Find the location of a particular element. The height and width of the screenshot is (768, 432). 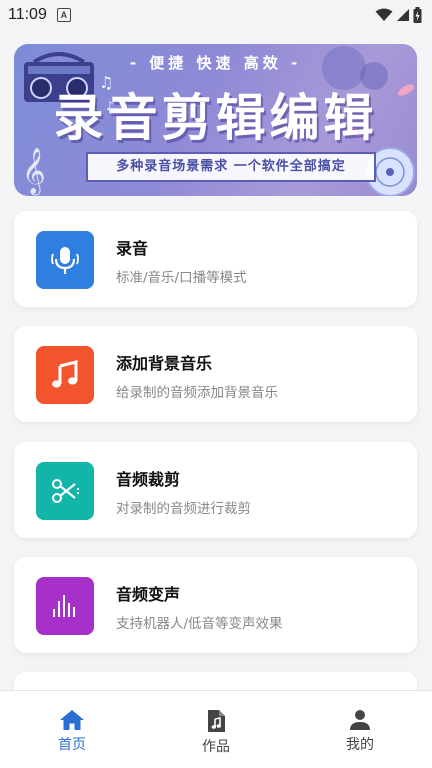

bottom-nav: 首页 作品 我的 is located at coordinates (216, 729).